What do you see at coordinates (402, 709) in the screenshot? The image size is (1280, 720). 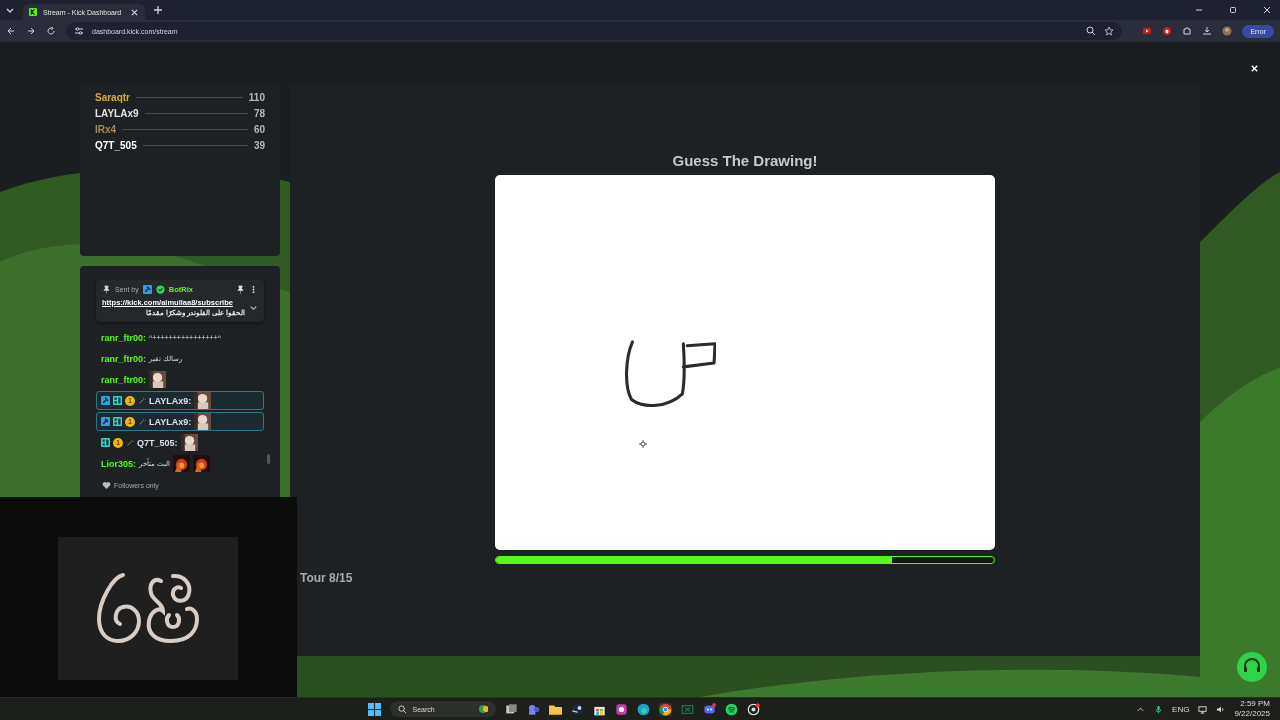 I see `search-icon` at bounding box center [402, 709].